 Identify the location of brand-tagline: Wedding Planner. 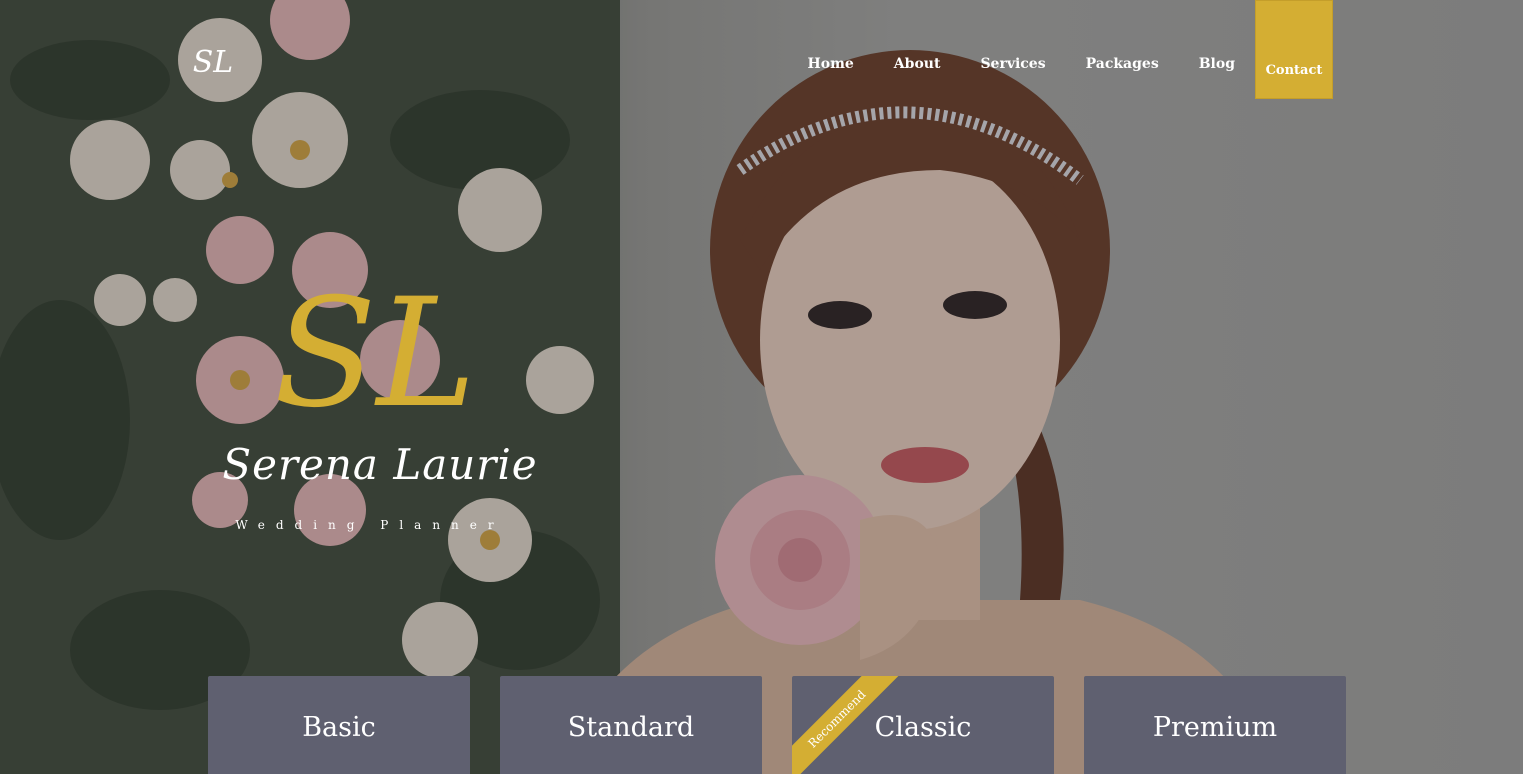
(370, 525).